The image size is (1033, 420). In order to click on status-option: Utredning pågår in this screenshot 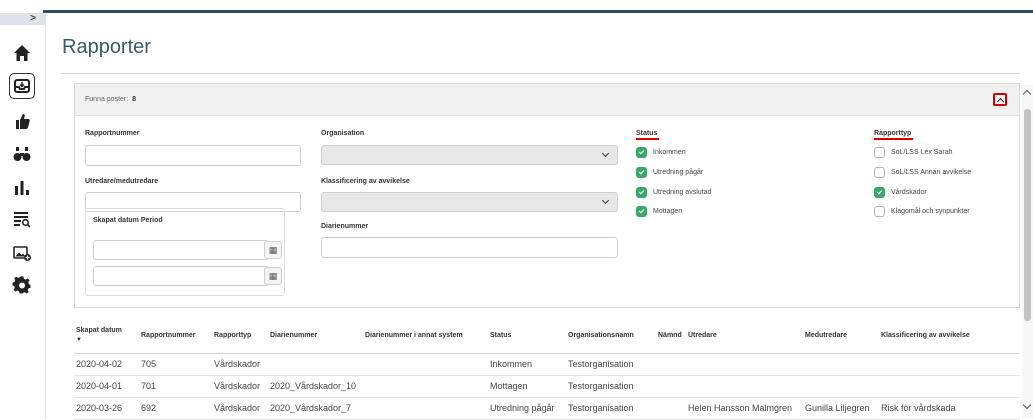, I will do `click(669, 172)`.